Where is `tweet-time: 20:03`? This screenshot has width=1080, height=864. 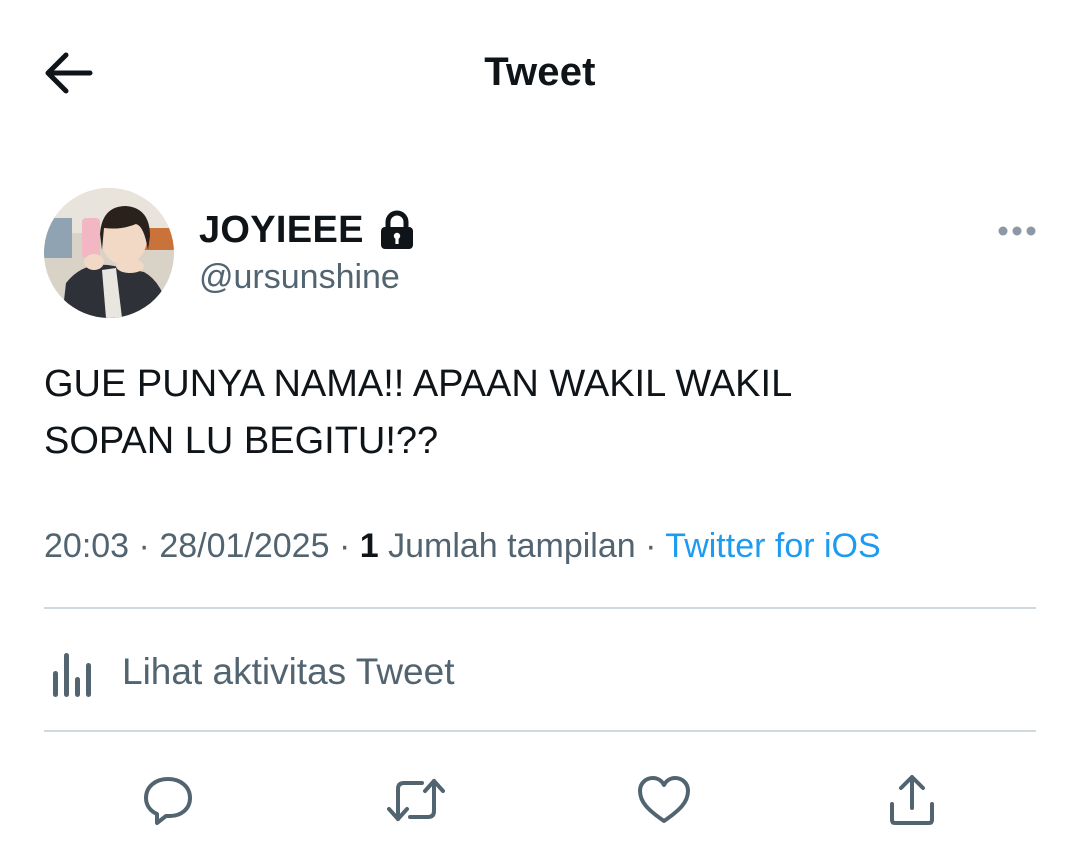
tweet-time: 20:03 is located at coordinates (86, 546).